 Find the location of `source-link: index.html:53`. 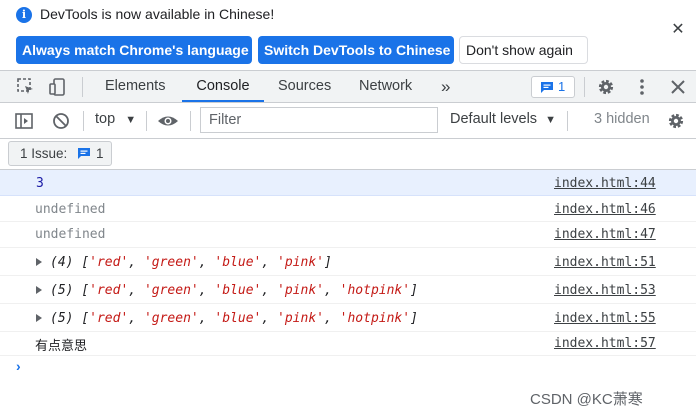

source-link: index.html:53 is located at coordinates (605, 290).